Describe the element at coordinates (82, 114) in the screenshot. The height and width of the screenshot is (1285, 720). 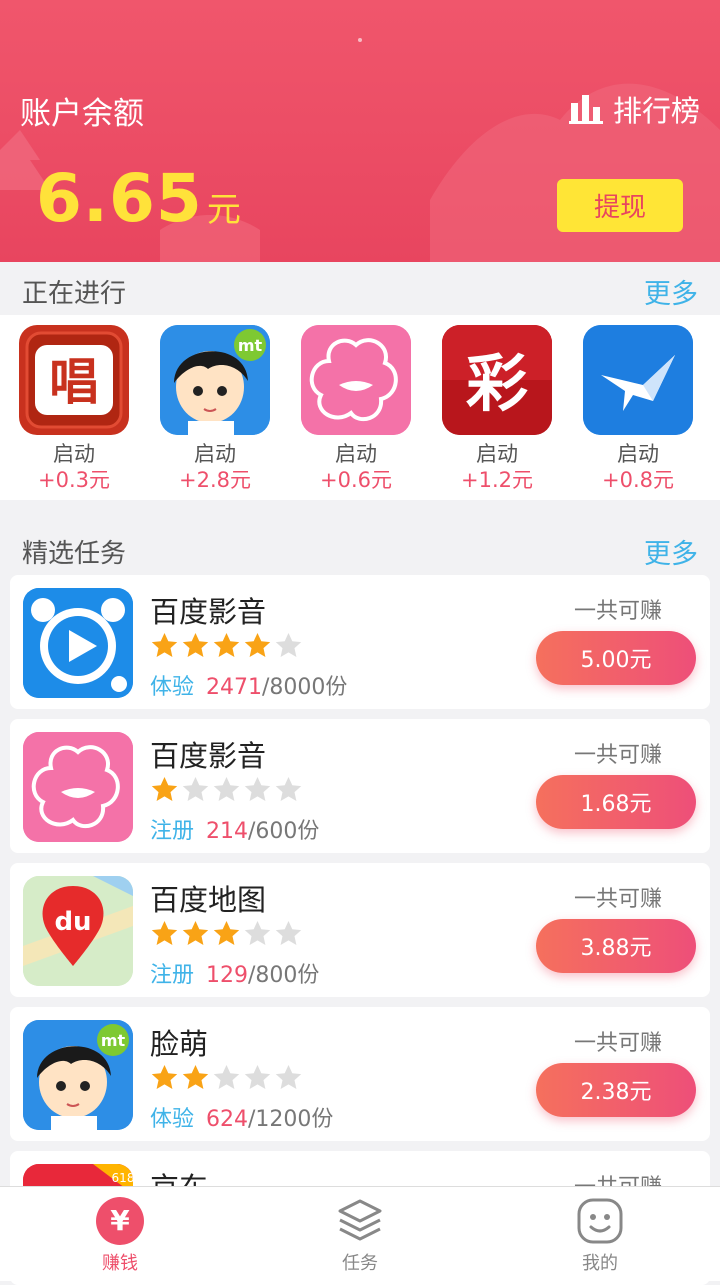
I see `account-balance-label: 账户余额` at that location.